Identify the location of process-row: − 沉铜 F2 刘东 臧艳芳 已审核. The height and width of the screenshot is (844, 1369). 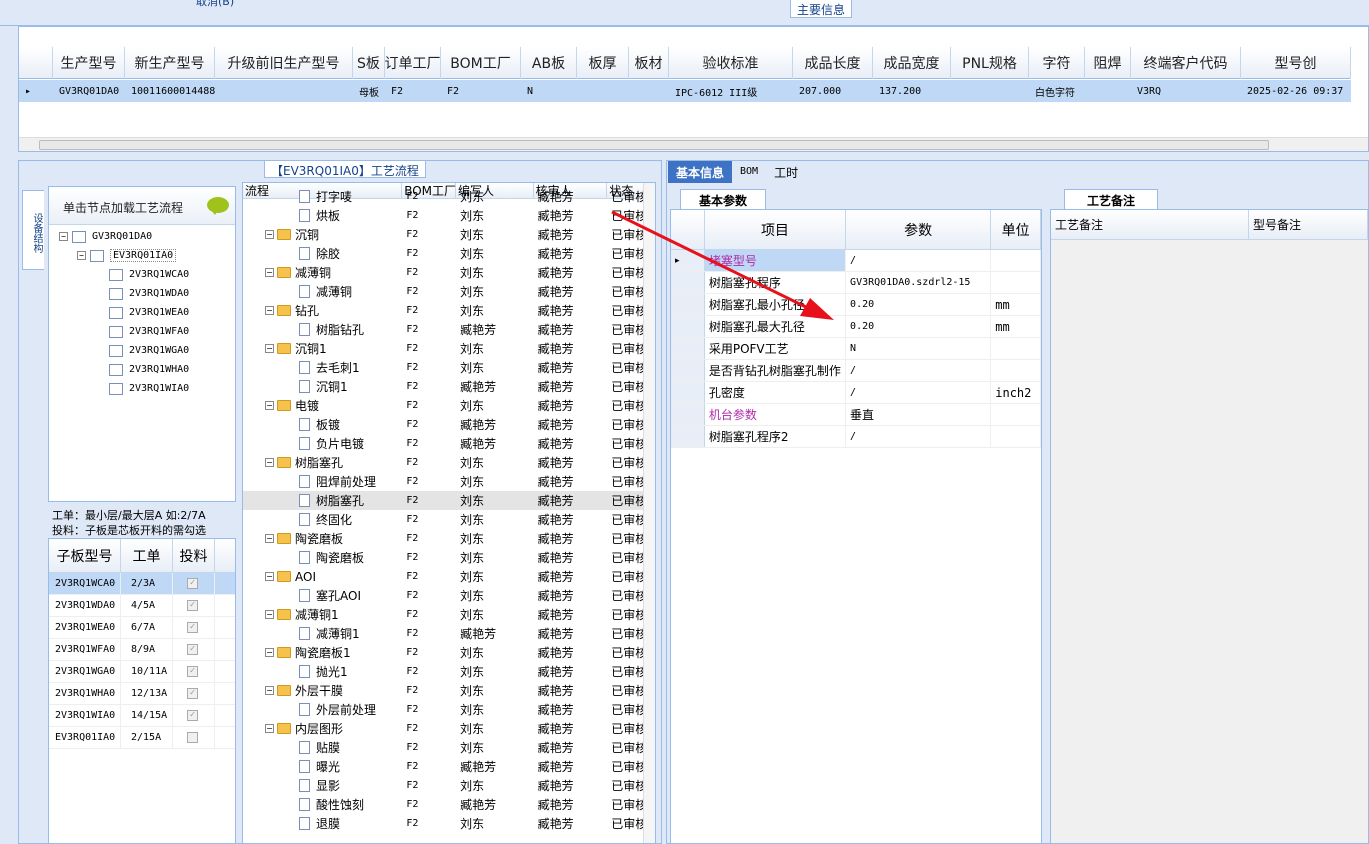
(449, 234).